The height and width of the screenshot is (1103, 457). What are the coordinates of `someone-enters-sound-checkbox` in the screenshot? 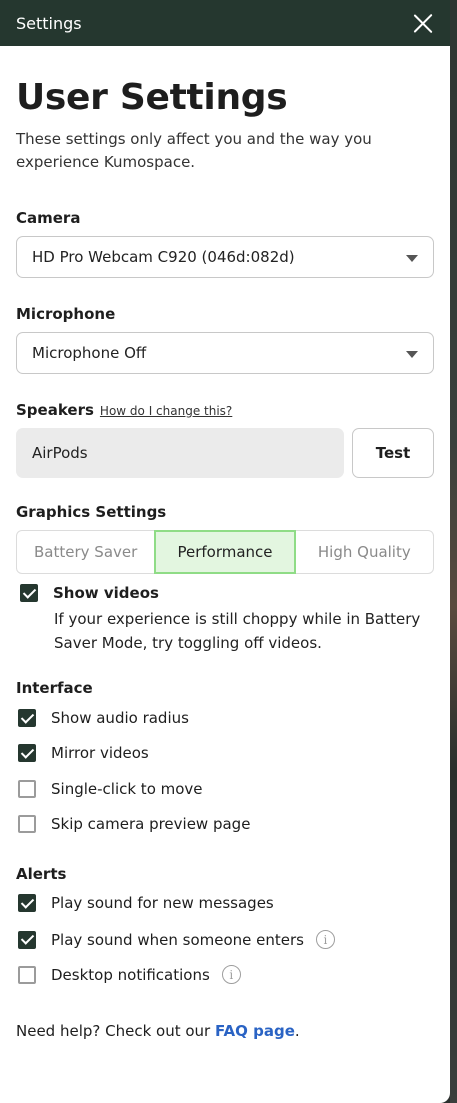 It's located at (27, 939).